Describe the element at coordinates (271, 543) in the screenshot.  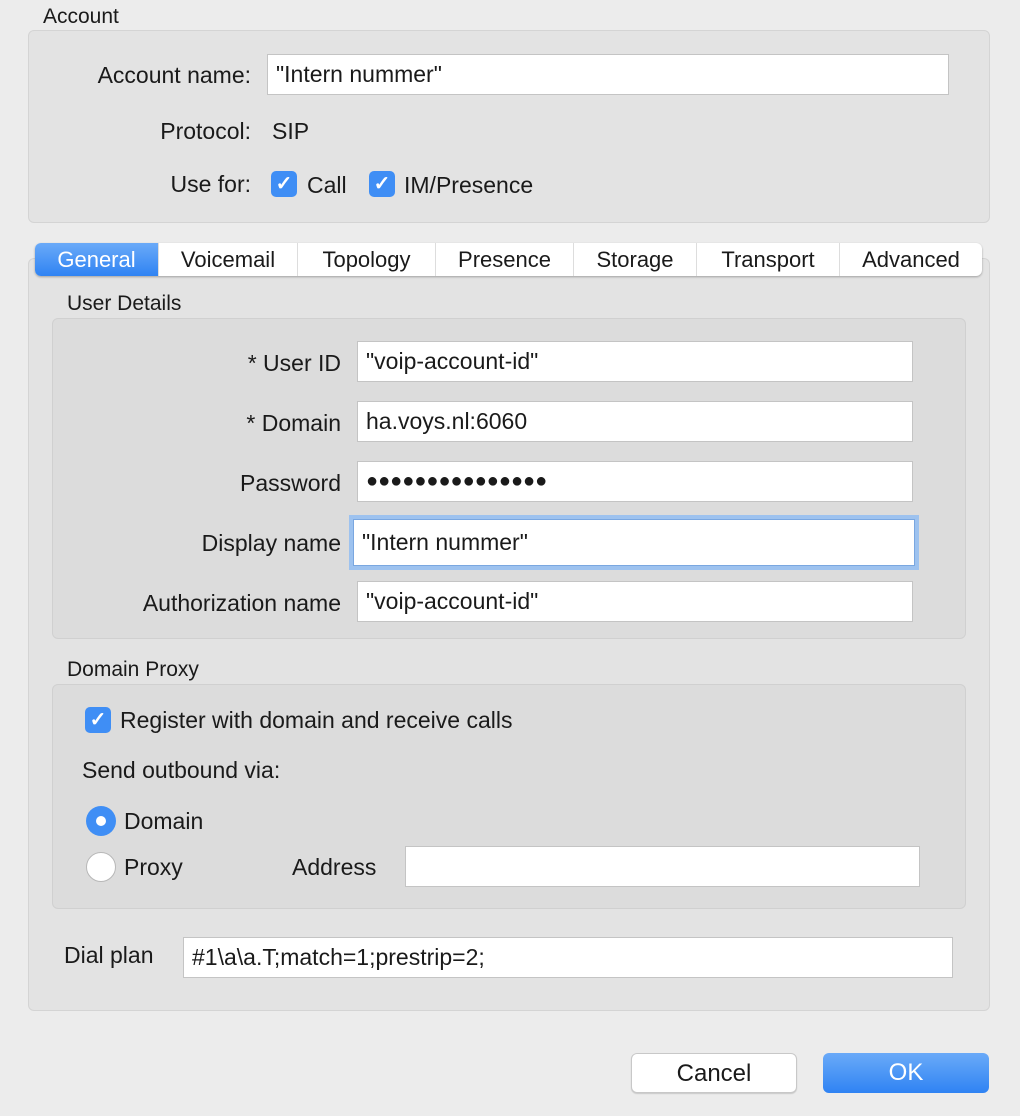
I see `display-name-label: Display name` at that location.